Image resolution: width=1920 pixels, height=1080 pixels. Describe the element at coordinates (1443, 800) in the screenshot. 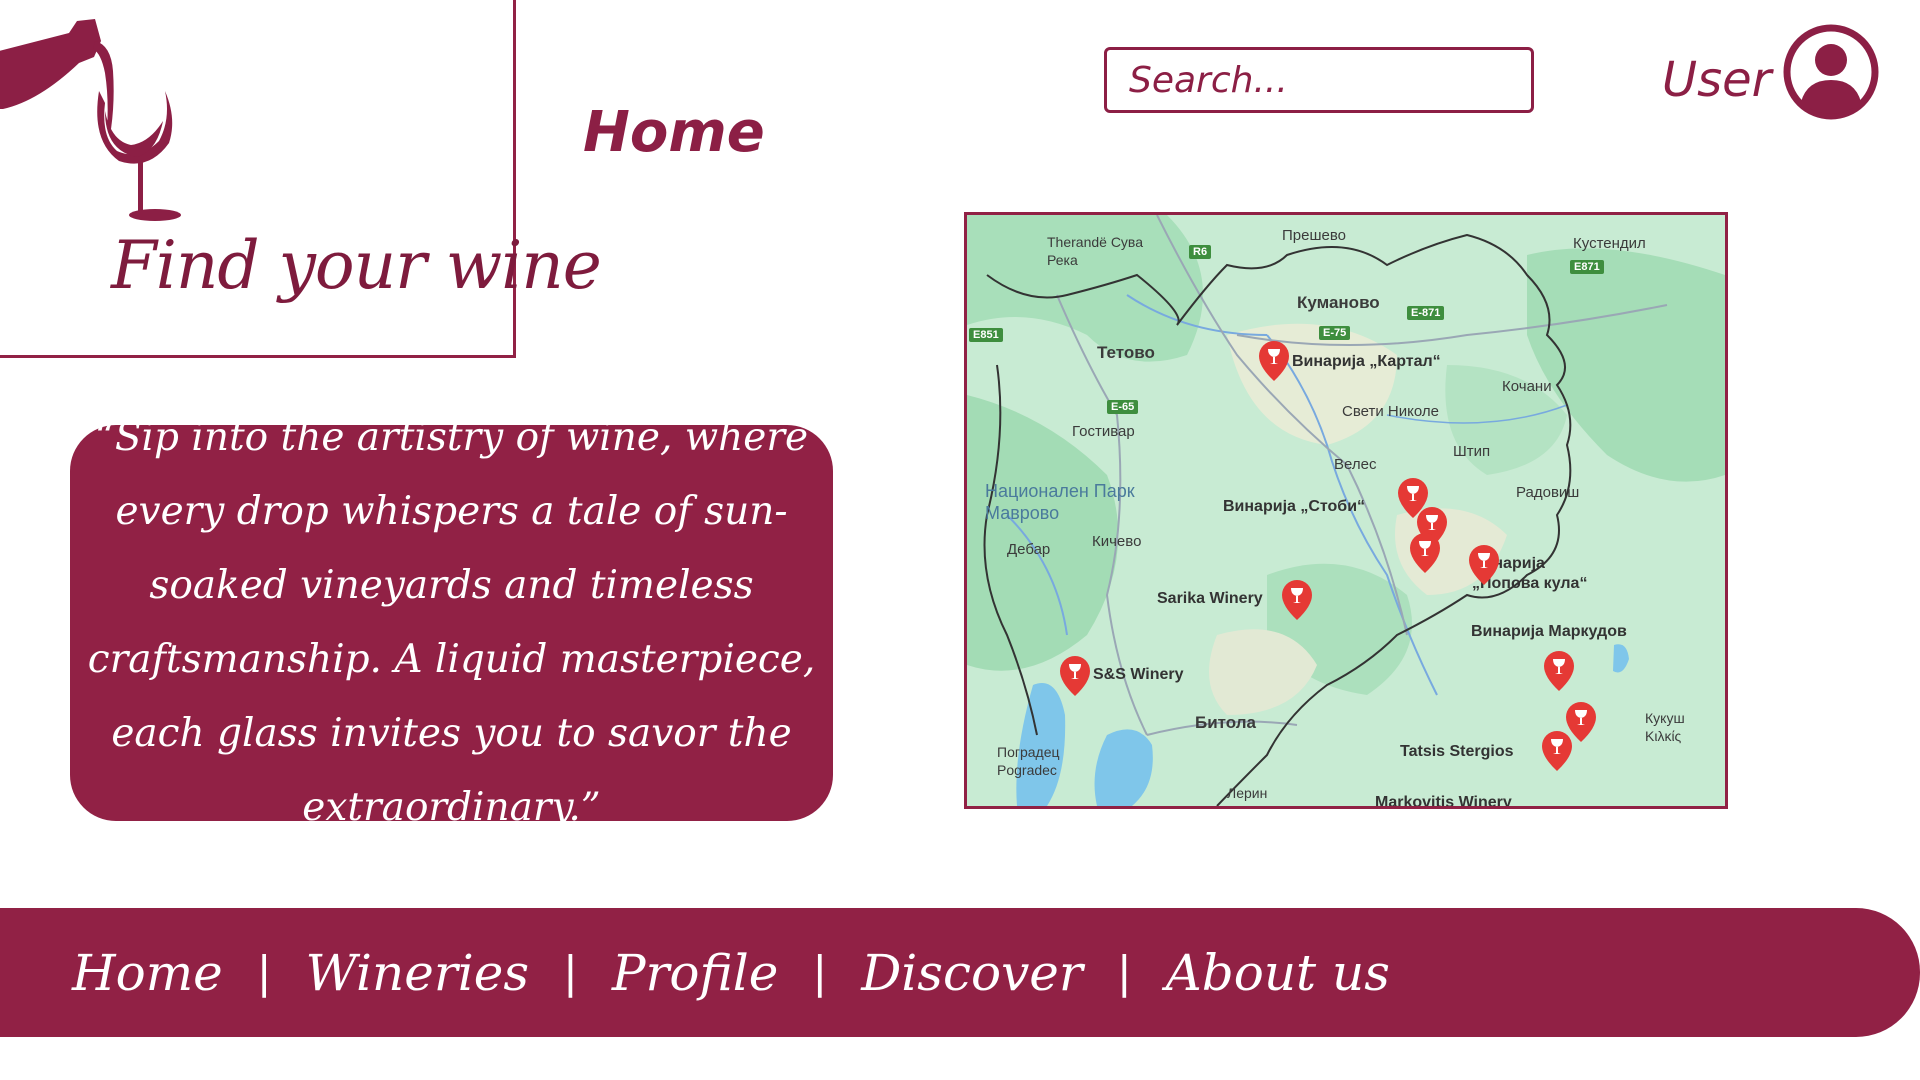

I see `winery-label-markovitis: Markovitis Winery` at that location.